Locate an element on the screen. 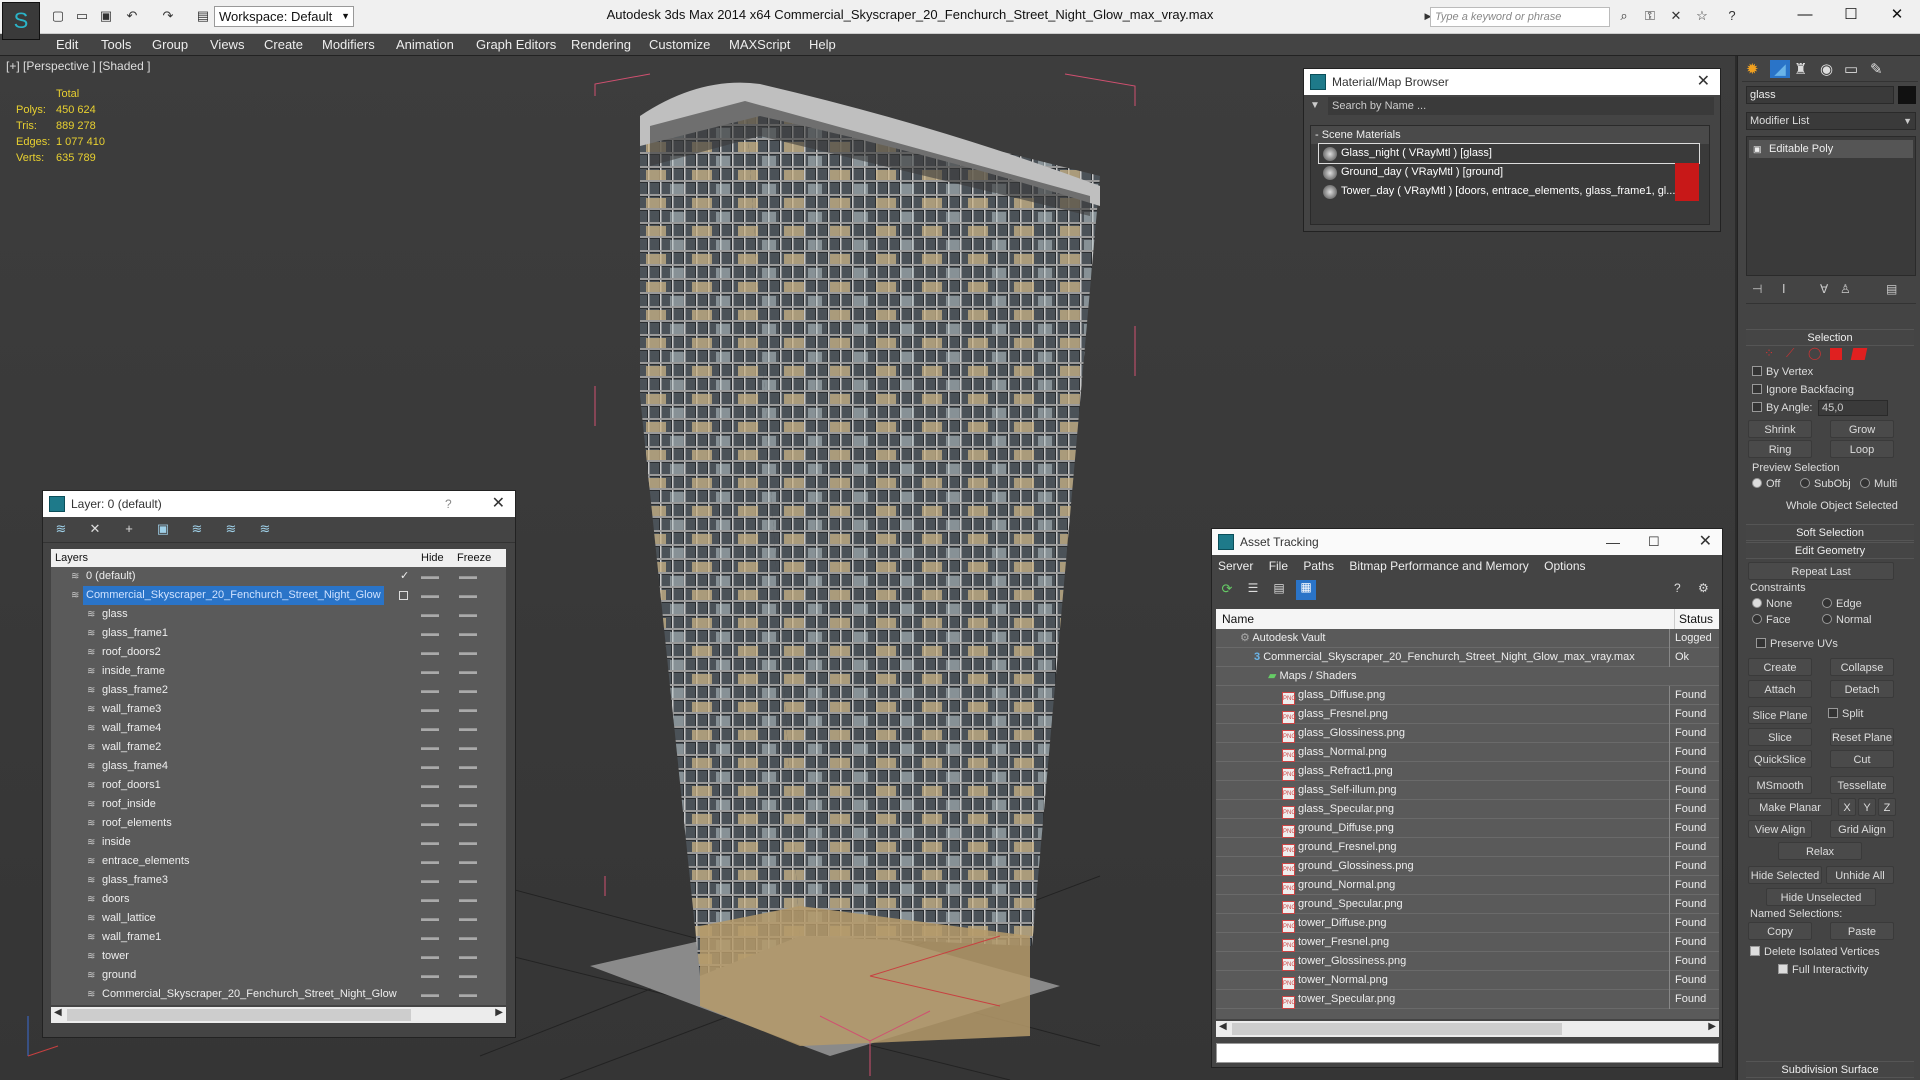 Image resolution: width=1920 pixels, height=1080 pixels. create-layer-icon: ≋ is located at coordinates (61, 530).